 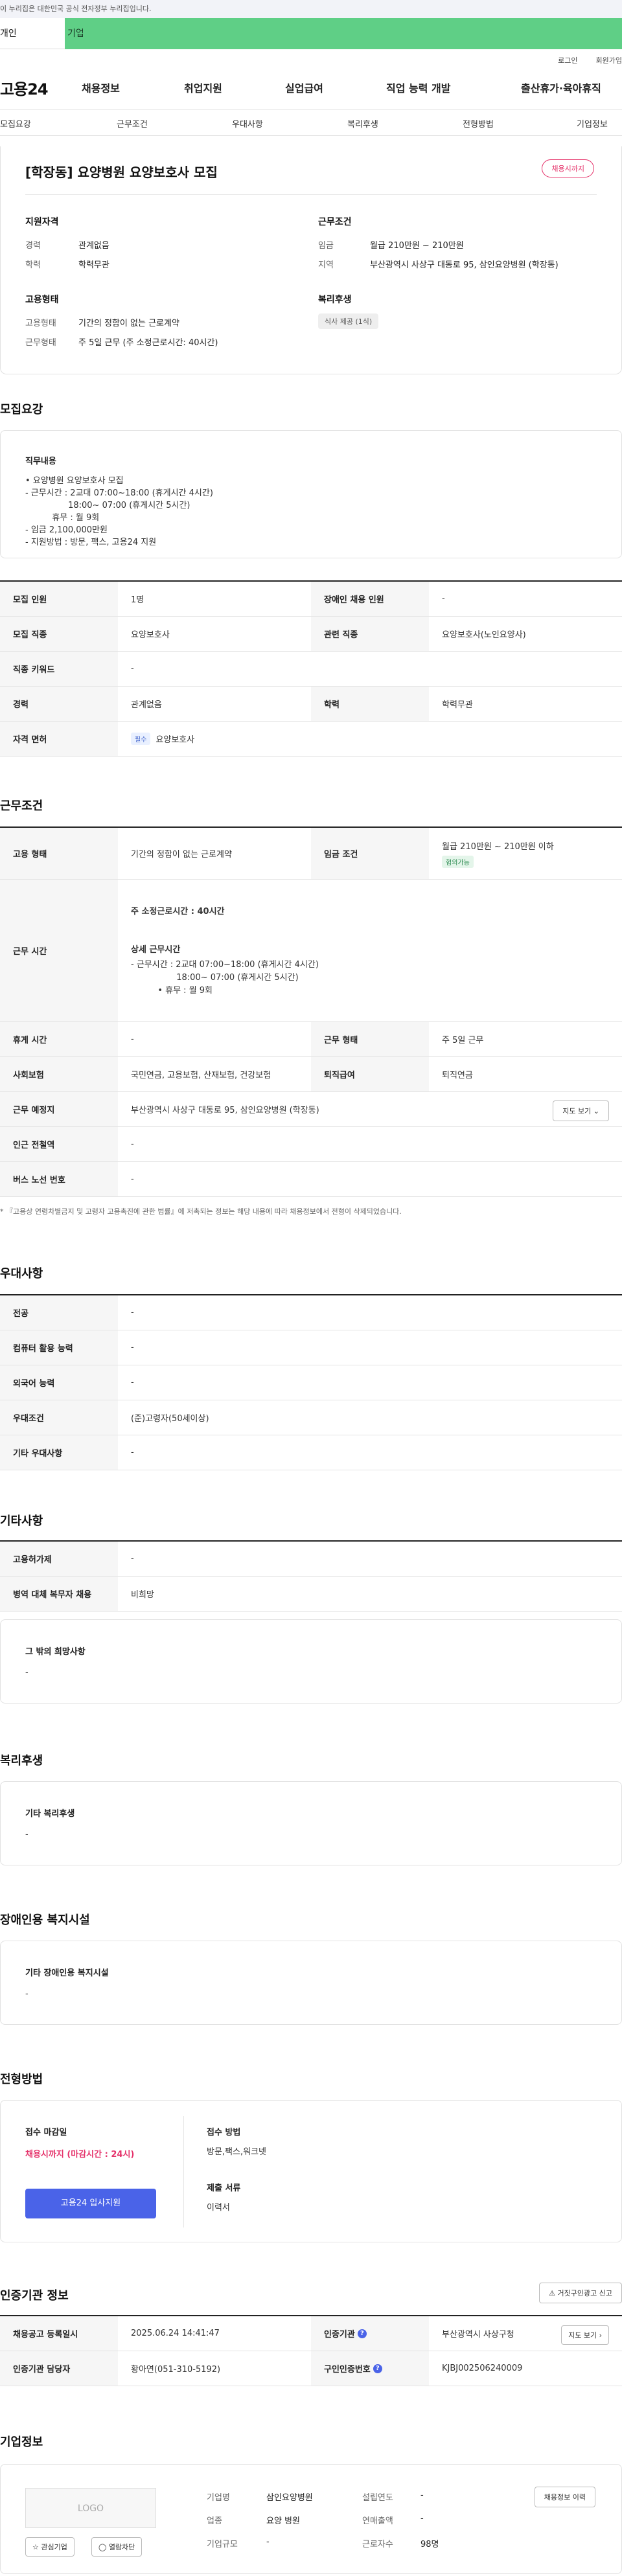 What do you see at coordinates (55, 1652) in the screenshot?
I see `wish-title: 그 밖의 희망사항` at bounding box center [55, 1652].